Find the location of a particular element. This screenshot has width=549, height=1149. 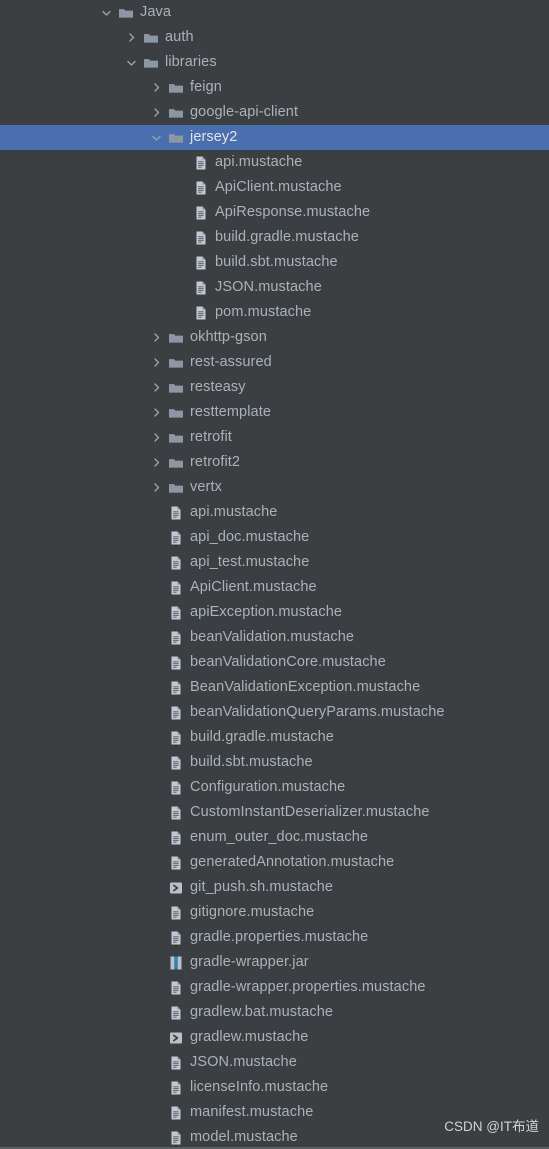

tree-row: generatedAnnotation.mustache is located at coordinates (274, 862).